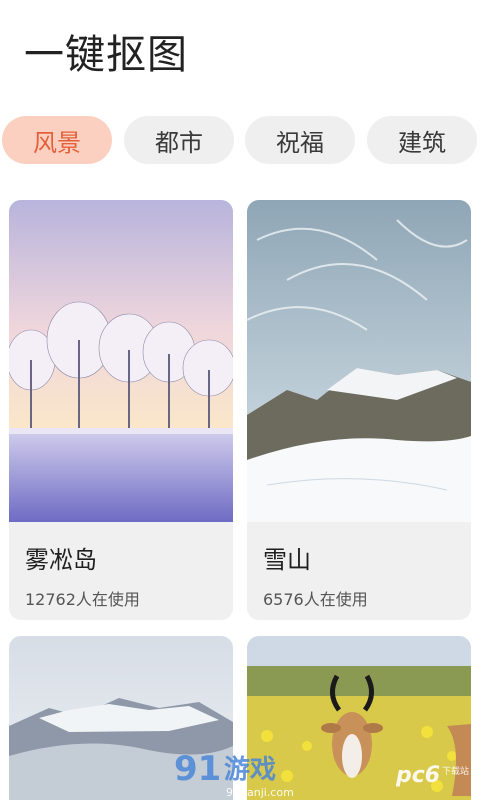 This screenshot has width=480, height=800. I want to click on tab-architecture: 建筑, so click(422, 140).